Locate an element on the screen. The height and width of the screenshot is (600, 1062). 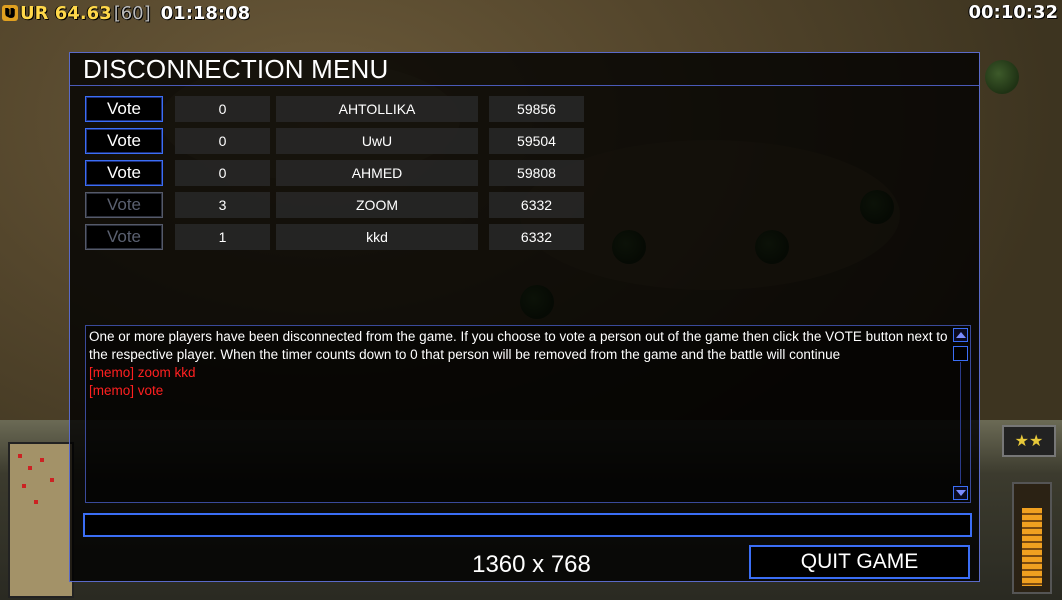
scroll-track is located at coordinates (960, 423).